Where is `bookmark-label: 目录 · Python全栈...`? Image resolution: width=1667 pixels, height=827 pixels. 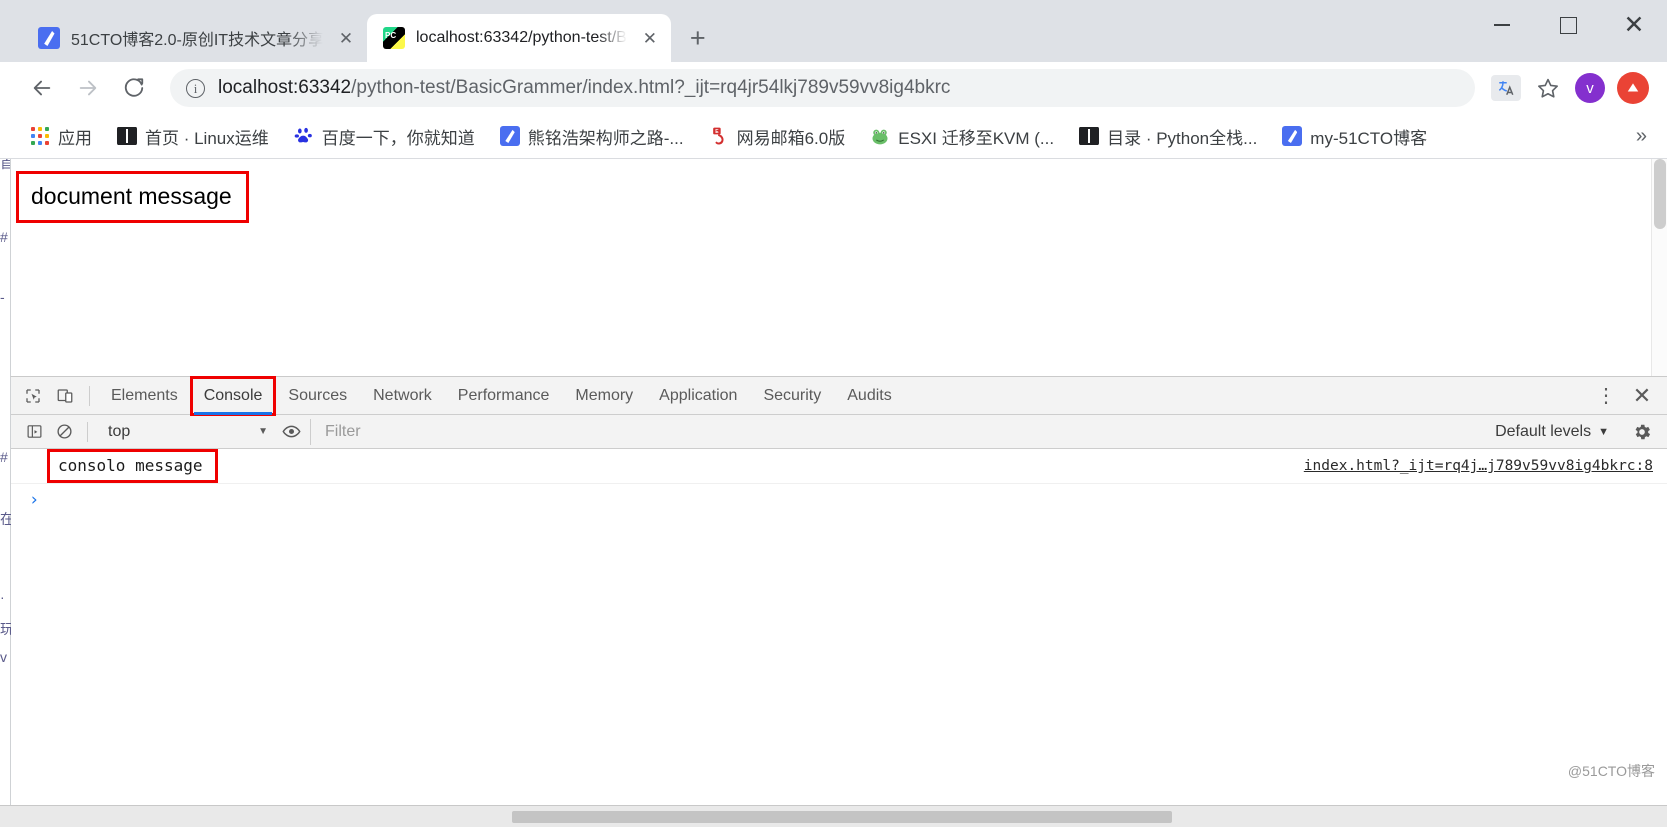 bookmark-label: 目录 · Python全栈... is located at coordinates (1182, 138).